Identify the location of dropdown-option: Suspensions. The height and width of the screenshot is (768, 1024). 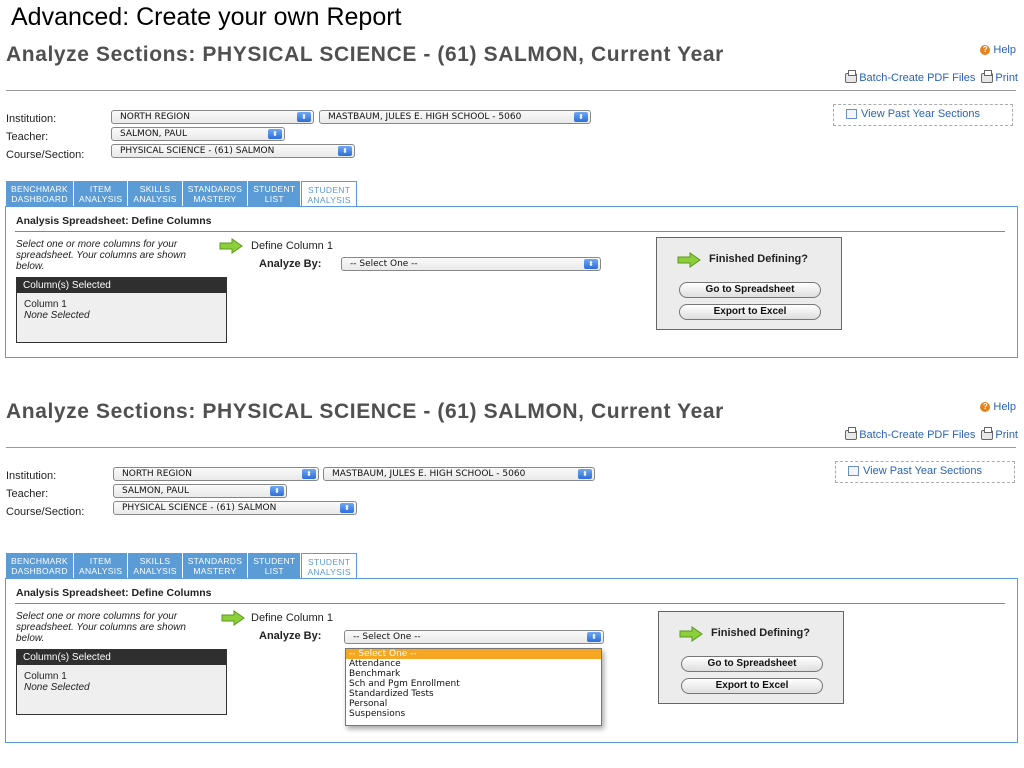
(473, 714).